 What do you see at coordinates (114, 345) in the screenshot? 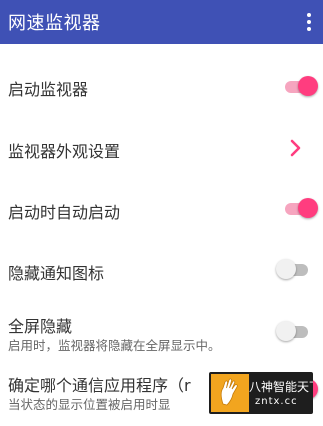
I see `setting-summary: 启用时，监视器将隐藏在全屏显示中。` at bounding box center [114, 345].